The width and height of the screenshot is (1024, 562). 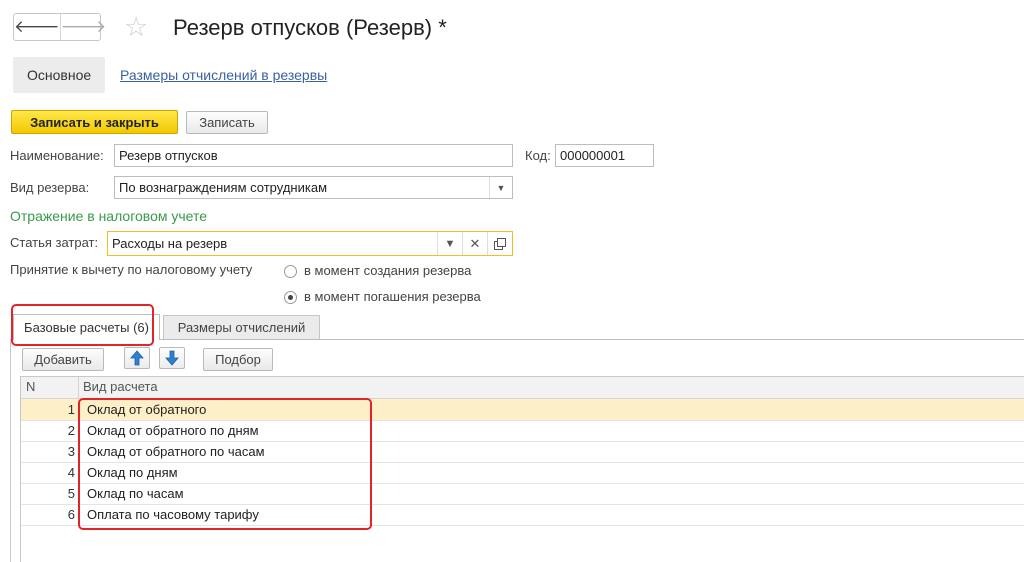 What do you see at coordinates (50, 514) in the screenshot?
I see `row-number: 6` at bounding box center [50, 514].